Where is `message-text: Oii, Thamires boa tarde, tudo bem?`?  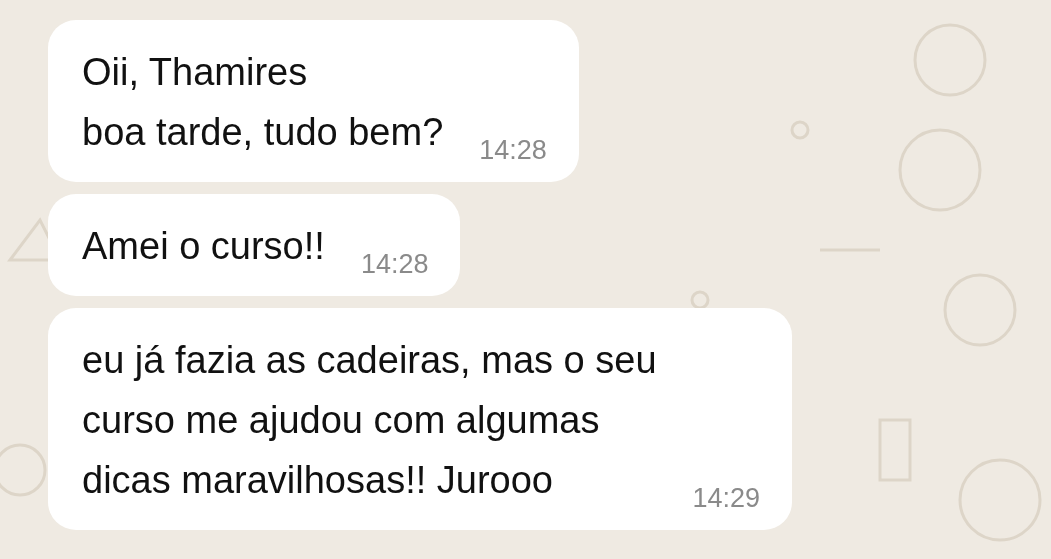 message-text: Oii, Thamires boa tarde, tudo bem? is located at coordinates (263, 102).